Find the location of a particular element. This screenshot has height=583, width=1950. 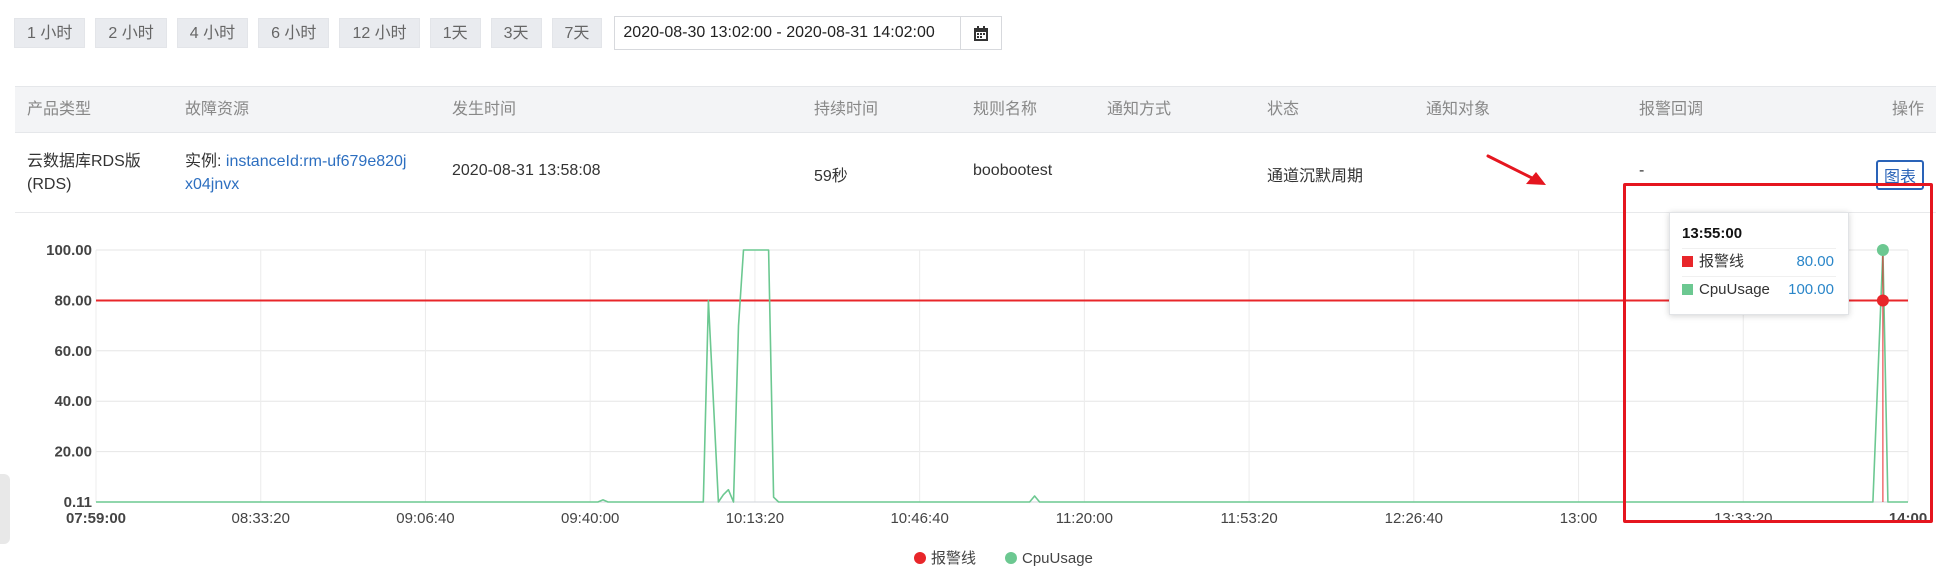

x-tick-label: 11:53:20 is located at coordinates (1248, 518).